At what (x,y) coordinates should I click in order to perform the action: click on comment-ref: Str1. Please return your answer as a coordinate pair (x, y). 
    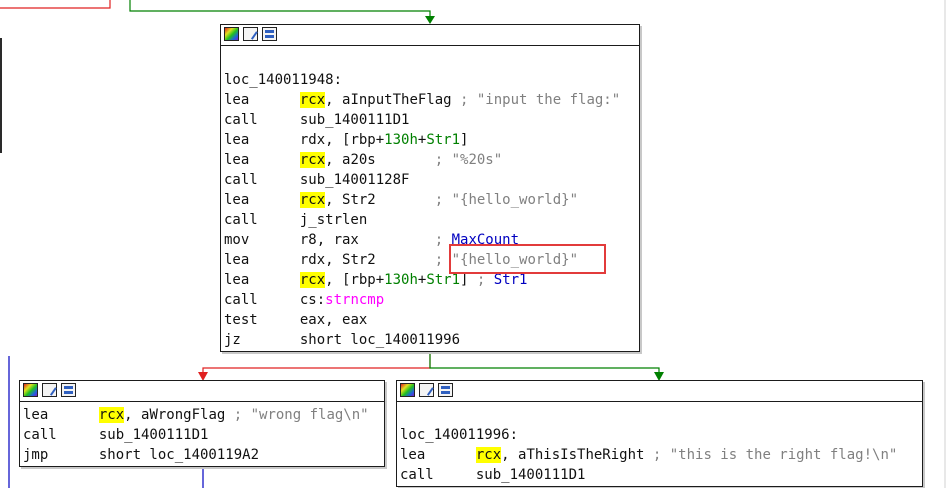
    Looking at the image, I should click on (511, 280).